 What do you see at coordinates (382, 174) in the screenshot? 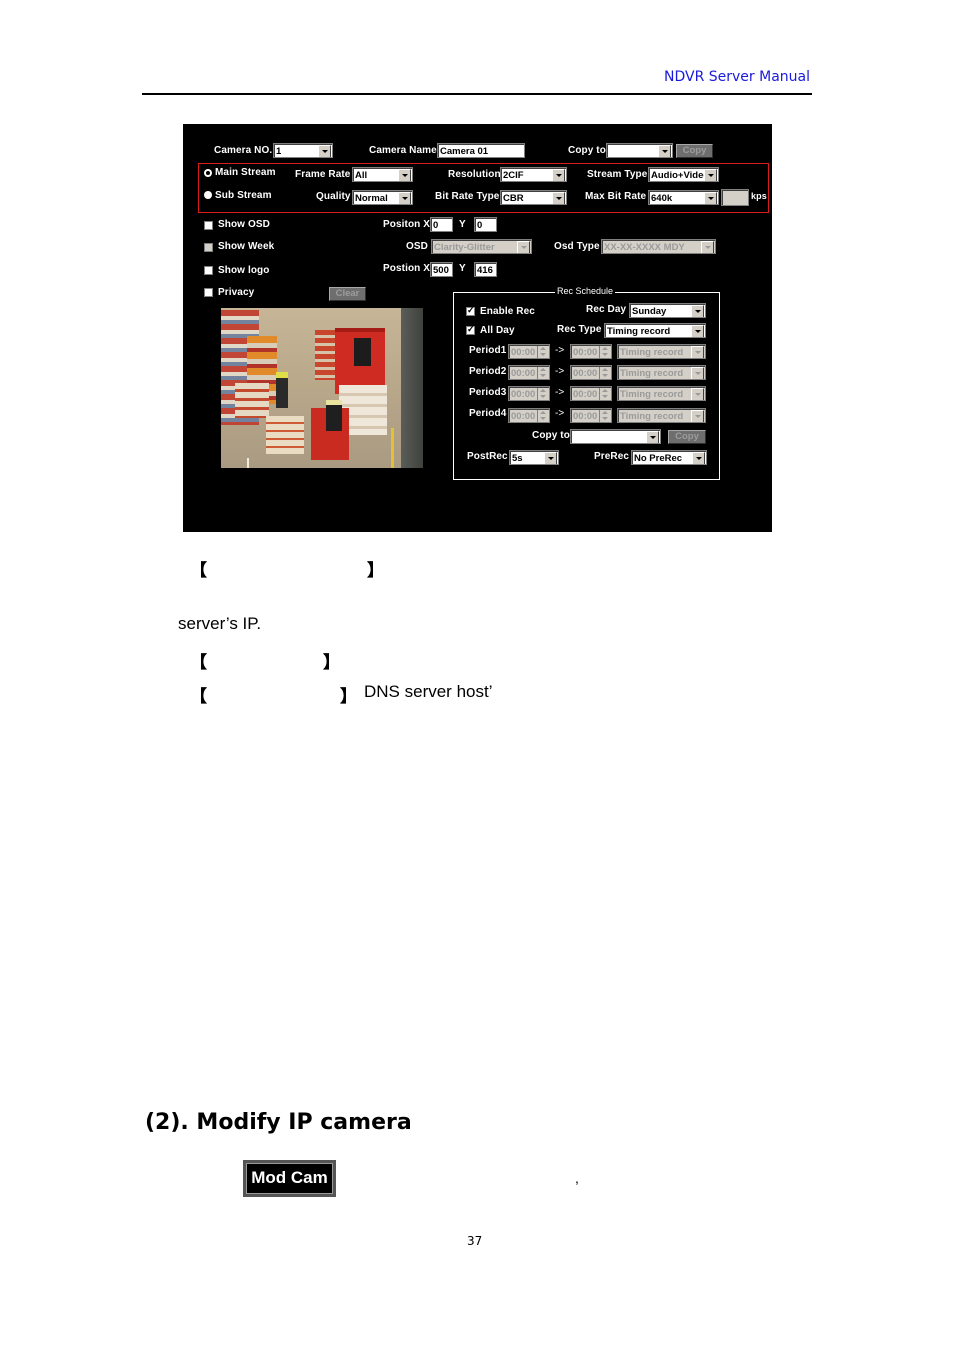
I see `frame-rate-select: All` at bounding box center [382, 174].